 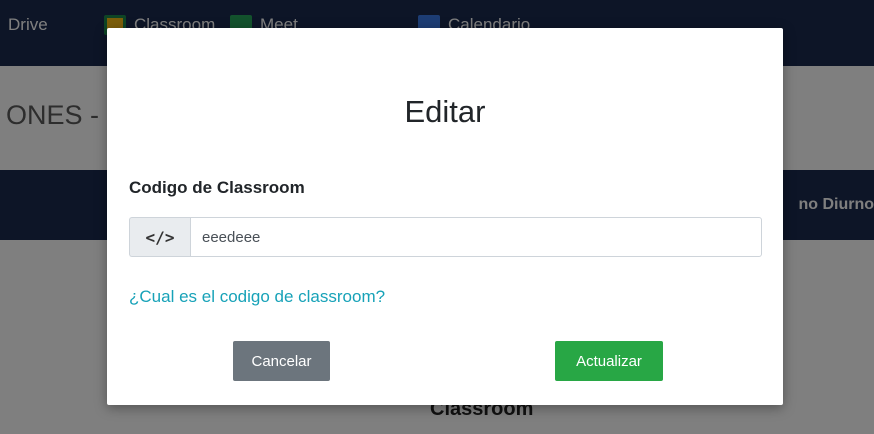 I want to click on classroom-code-help-link: ¿Cual es el codigo de classroom?, so click(x=257, y=297).